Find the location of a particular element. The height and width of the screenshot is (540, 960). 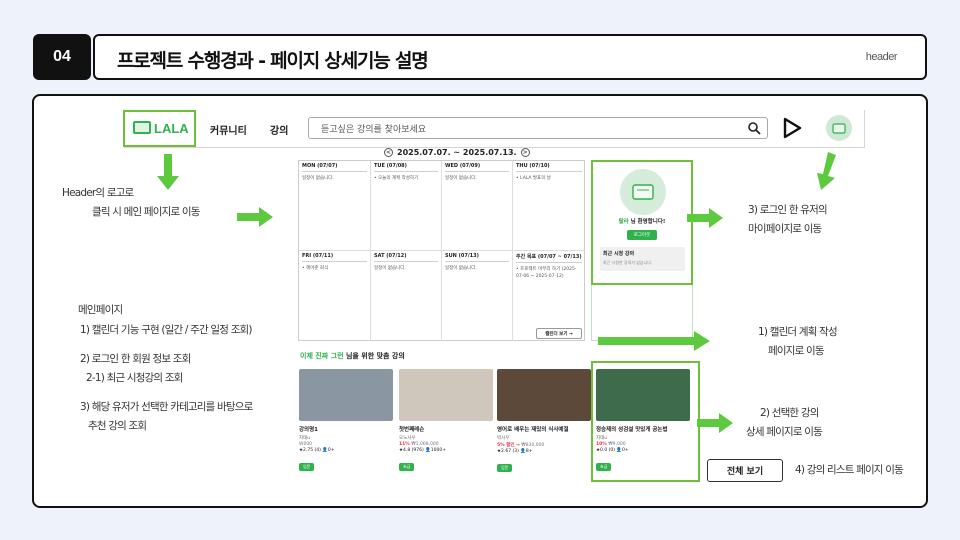

lecture-title: 첫번째레슨 is located at coordinates (412, 430).